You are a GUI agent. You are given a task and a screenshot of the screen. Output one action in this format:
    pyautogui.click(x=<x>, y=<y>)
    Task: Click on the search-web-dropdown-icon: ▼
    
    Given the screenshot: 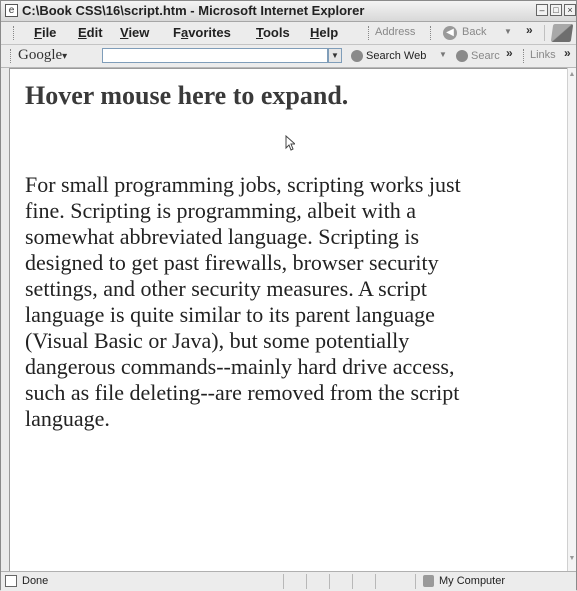 What is the action you would take?
    pyautogui.click(x=443, y=54)
    